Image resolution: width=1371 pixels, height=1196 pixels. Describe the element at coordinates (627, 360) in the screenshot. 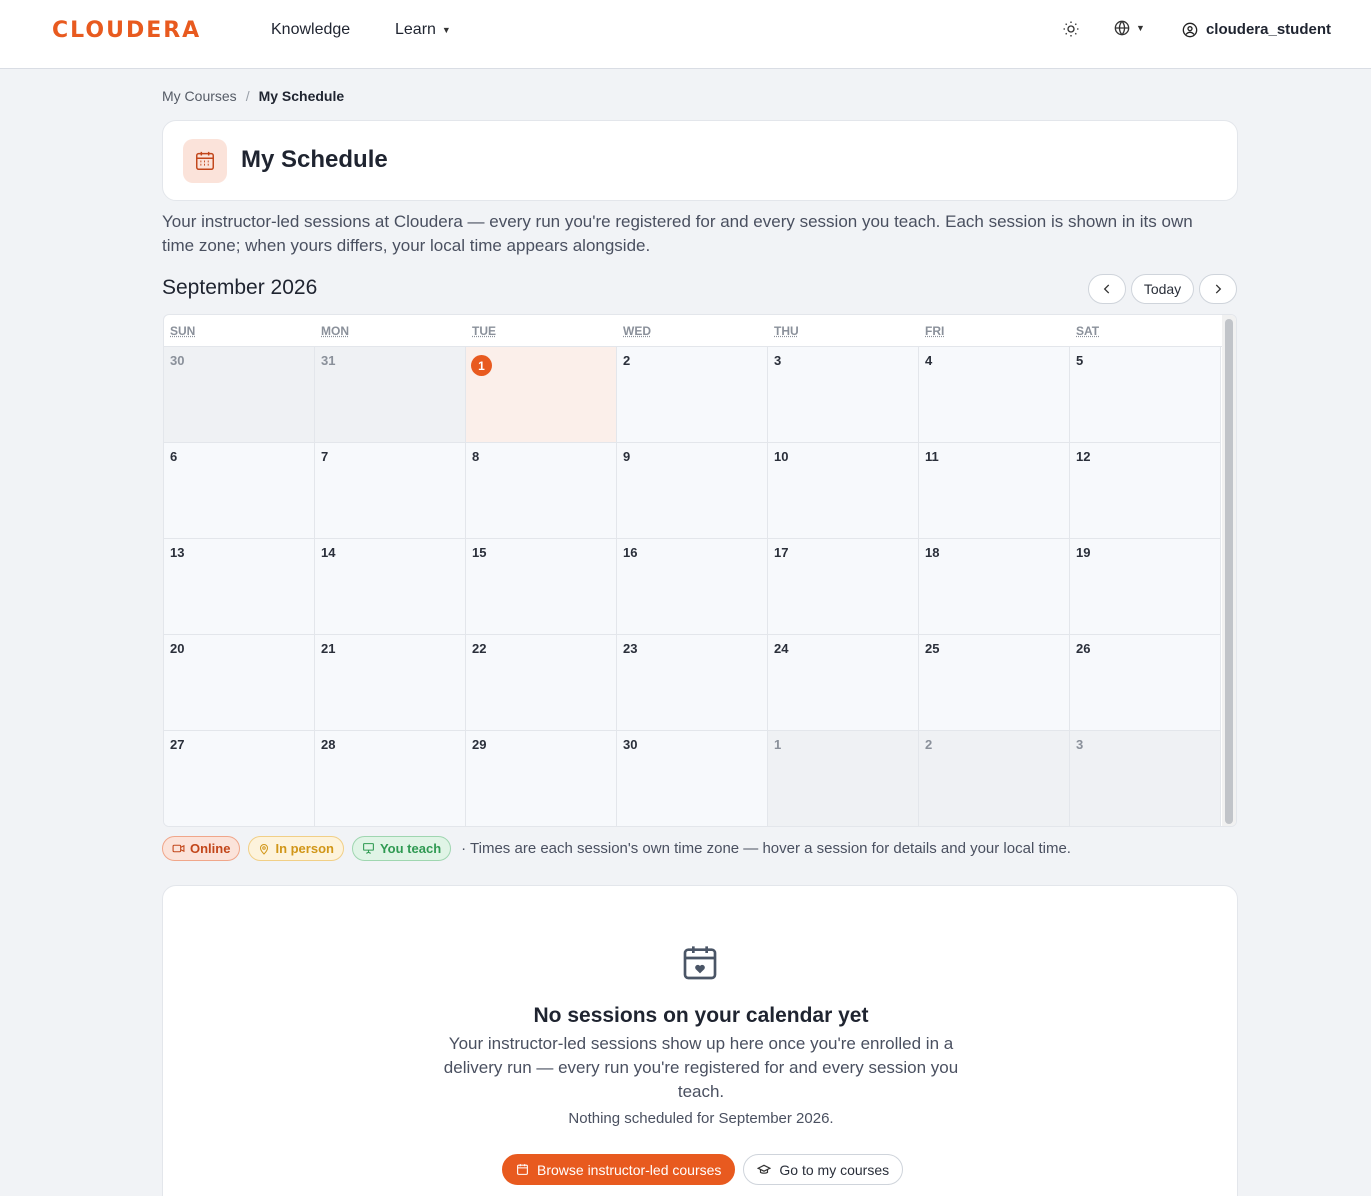

I see `day-number: 2` at that location.